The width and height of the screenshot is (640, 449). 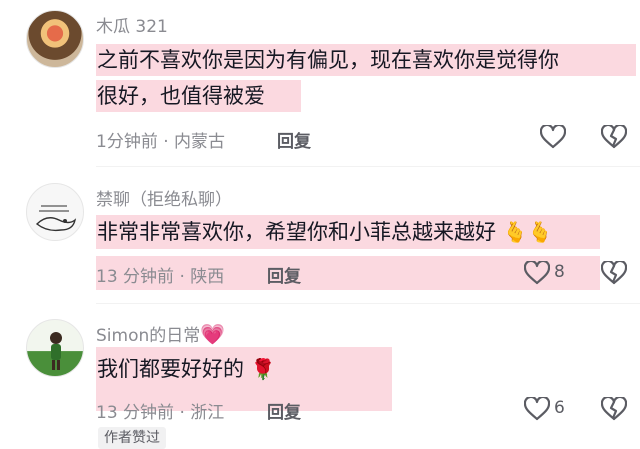 What do you see at coordinates (148, 336) in the screenshot?
I see `username-text: Simon的日常` at bounding box center [148, 336].